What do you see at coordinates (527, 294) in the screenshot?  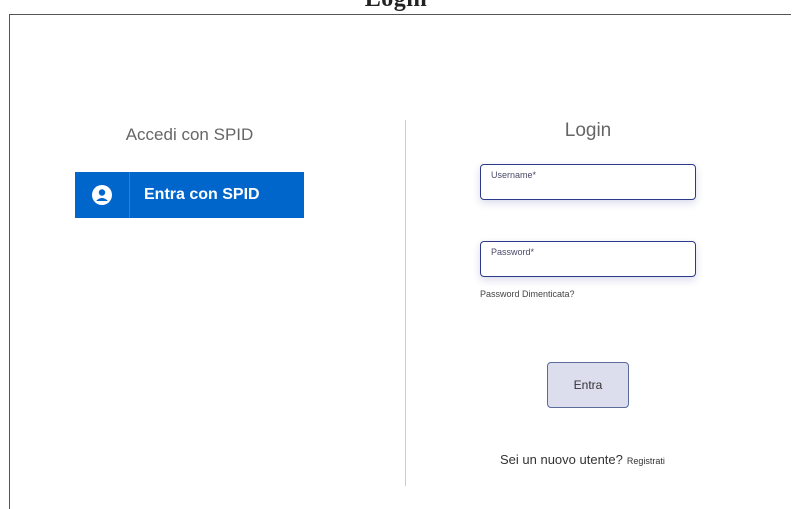 I see `forgot-password-link: Password Dimenticata?` at bounding box center [527, 294].